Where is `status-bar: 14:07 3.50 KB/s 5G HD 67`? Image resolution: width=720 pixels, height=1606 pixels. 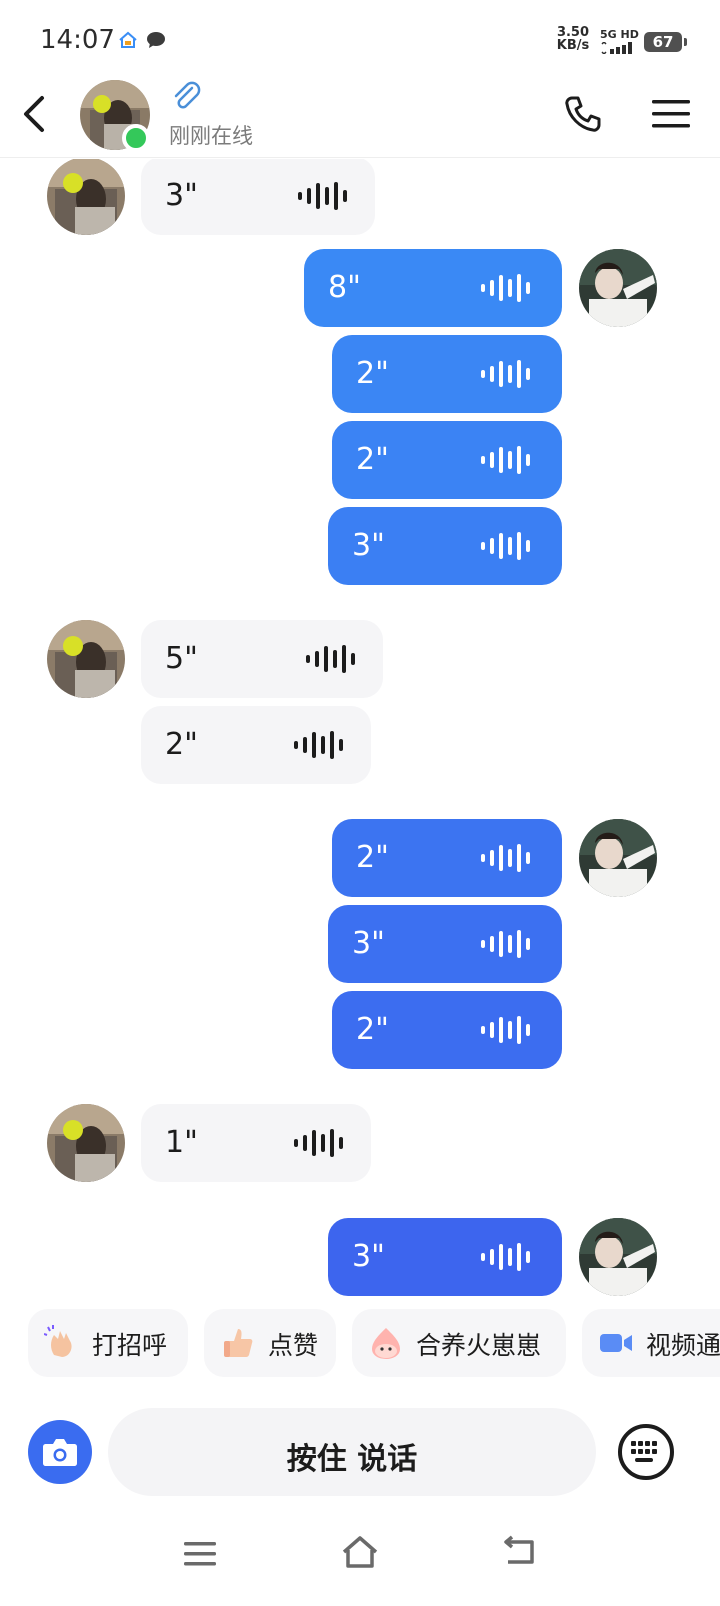
status-bar: 14:07 3.50 KB/s 5G HD 67 is located at coordinates (360, 40).